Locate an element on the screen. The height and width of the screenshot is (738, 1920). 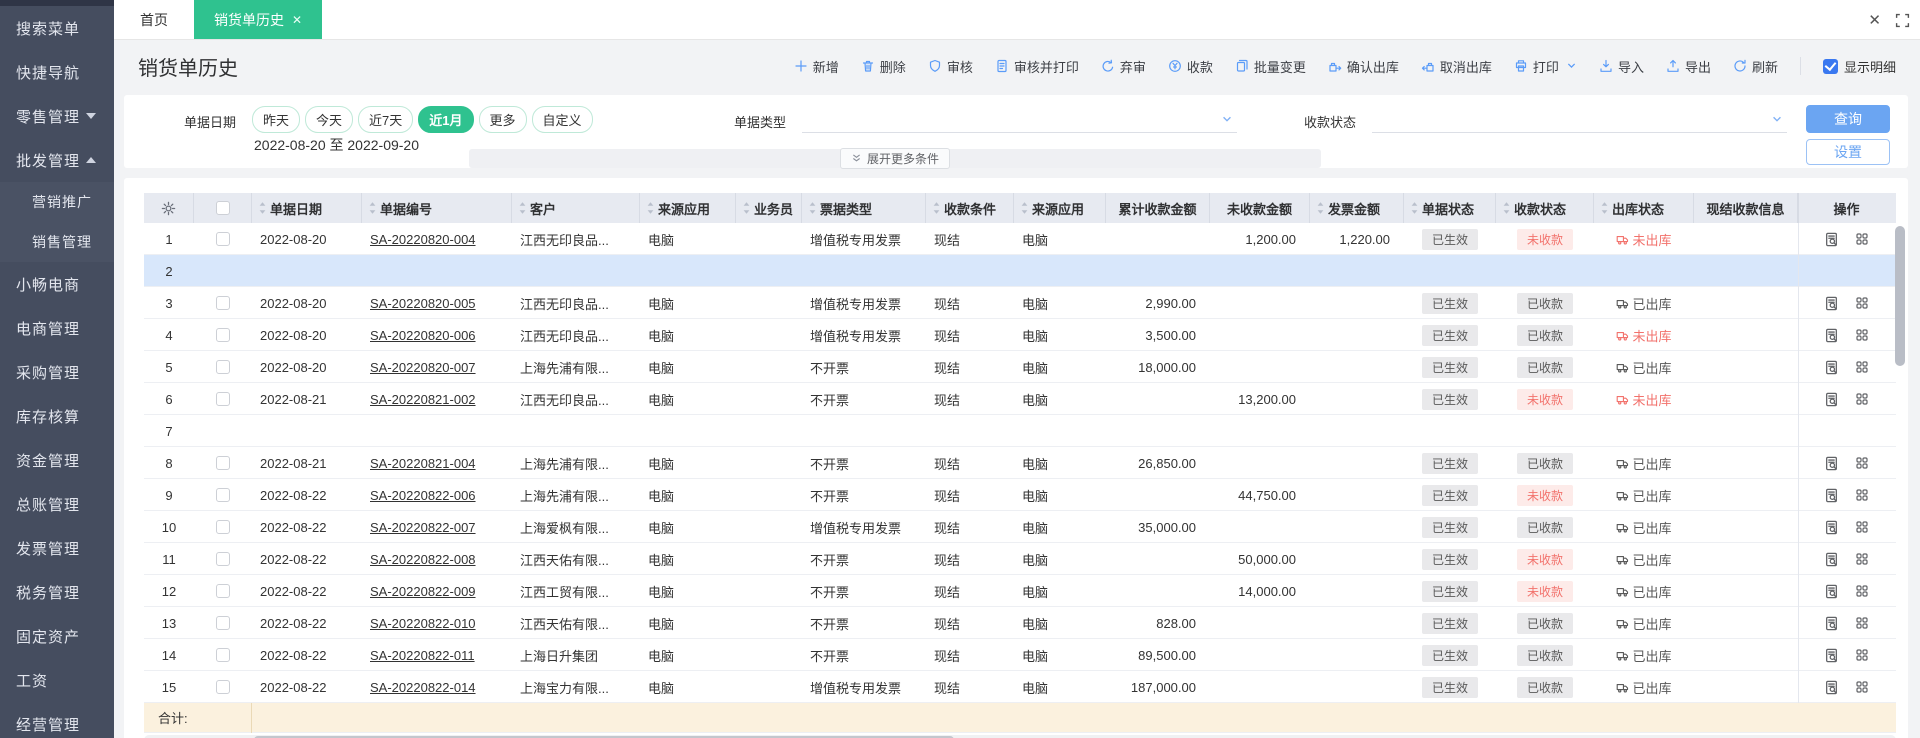
sidebar-item-销售管理: 销售管理 is located at coordinates (57, 242).